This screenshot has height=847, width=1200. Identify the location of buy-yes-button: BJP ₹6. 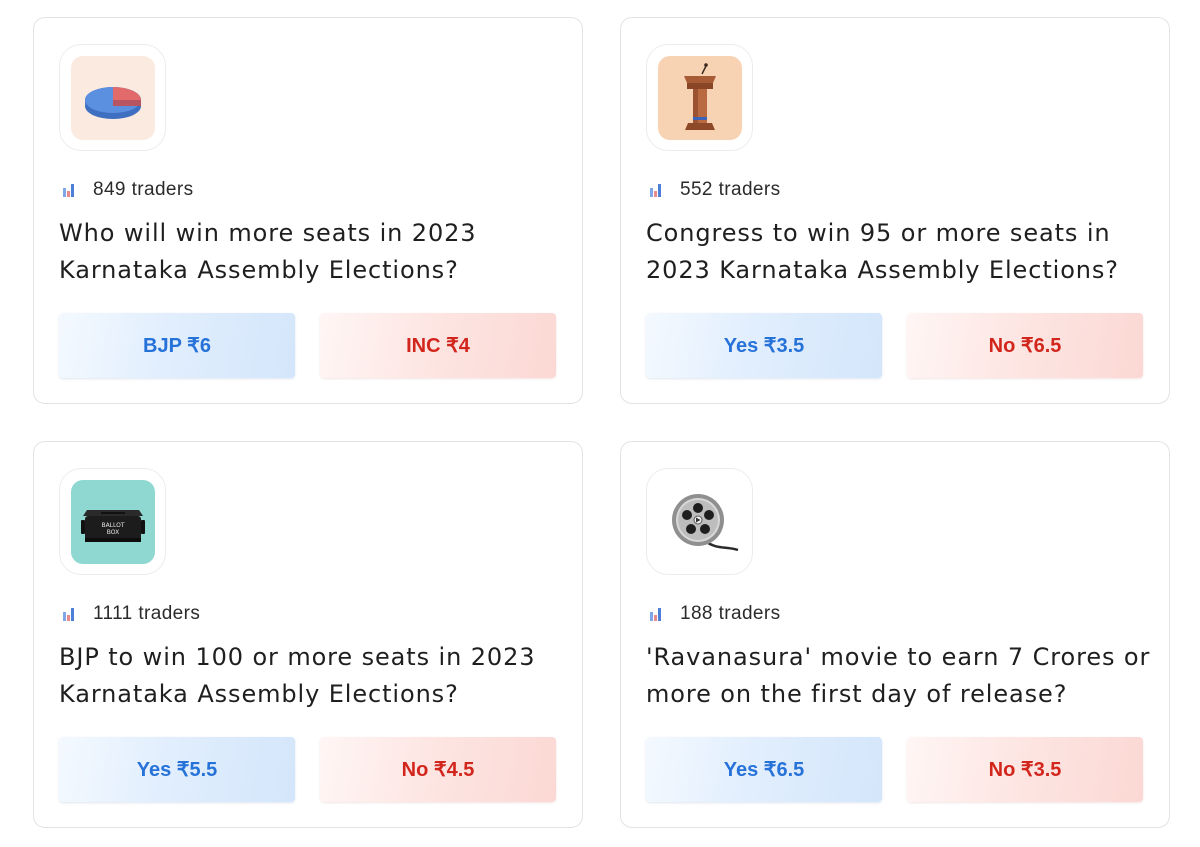
(177, 345).